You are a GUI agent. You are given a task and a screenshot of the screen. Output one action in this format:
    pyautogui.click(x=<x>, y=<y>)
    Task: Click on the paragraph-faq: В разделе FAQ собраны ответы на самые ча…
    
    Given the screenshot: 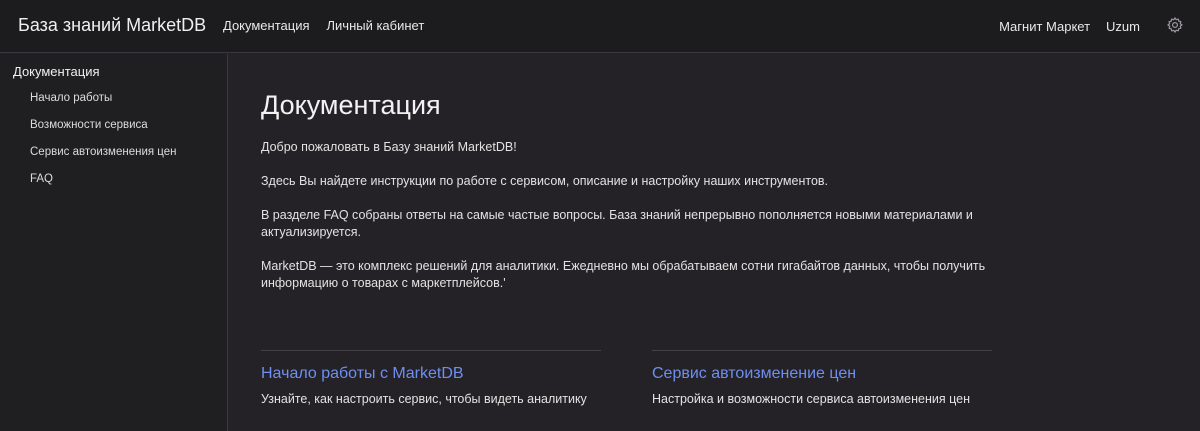 What is the action you would take?
    pyautogui.click(x=617, y=223)
    